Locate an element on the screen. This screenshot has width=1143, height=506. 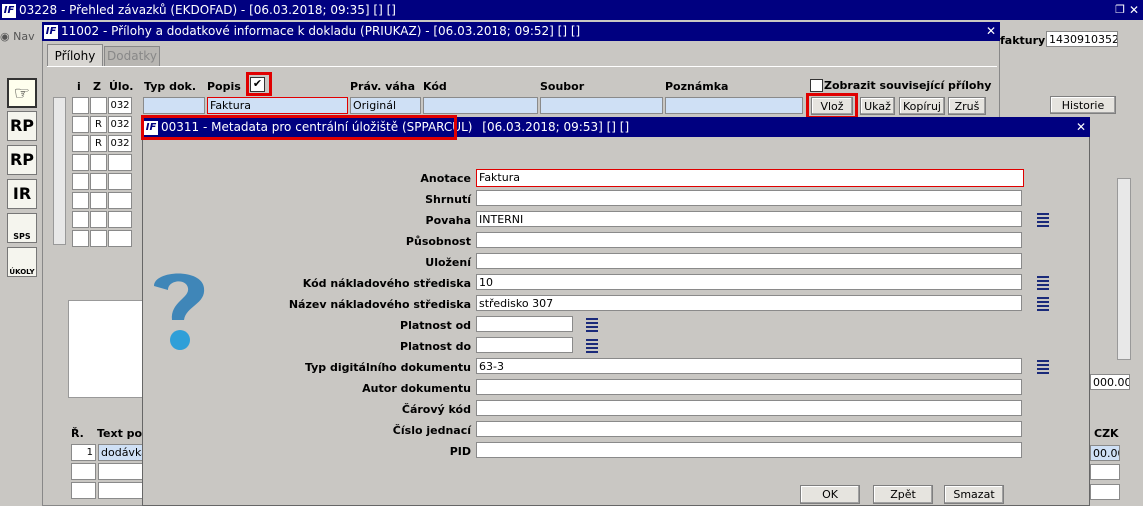
ukaz-button: Ukaž is located at coordinates (877, 106).